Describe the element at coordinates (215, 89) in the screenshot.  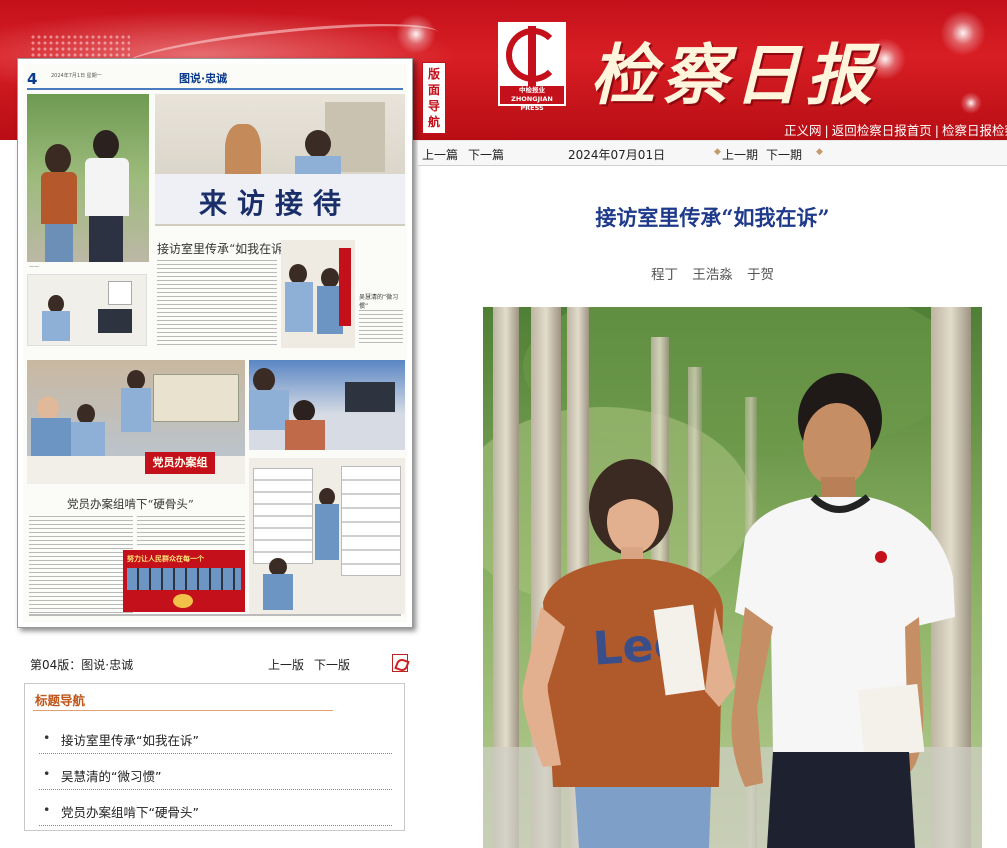
I see `thumb-rule` at that location.